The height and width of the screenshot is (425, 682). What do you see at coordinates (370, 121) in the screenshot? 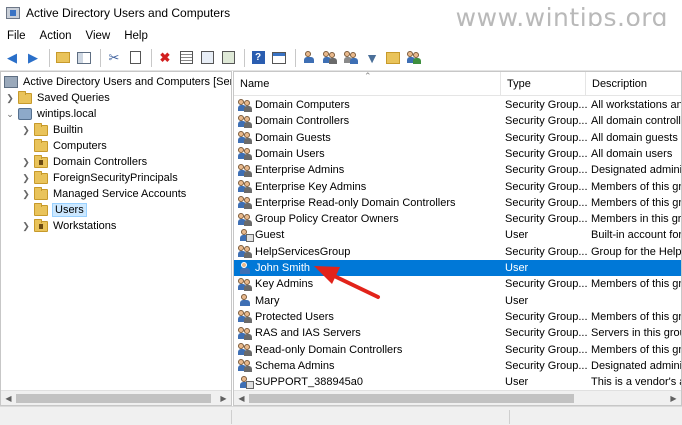
I see `cell-name: Domain Controllers` at bounding box center [370, 121].